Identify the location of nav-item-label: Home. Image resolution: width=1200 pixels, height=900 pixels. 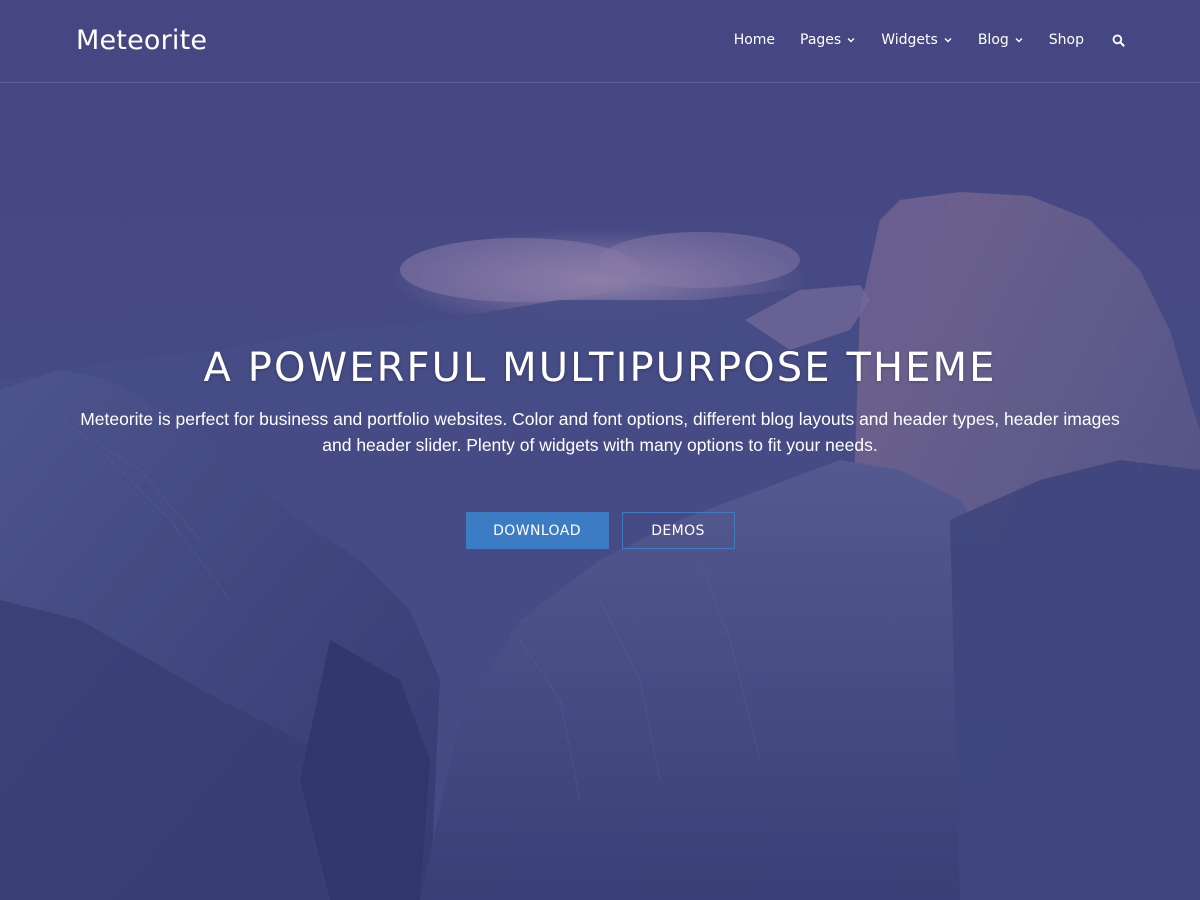
(754, 40).